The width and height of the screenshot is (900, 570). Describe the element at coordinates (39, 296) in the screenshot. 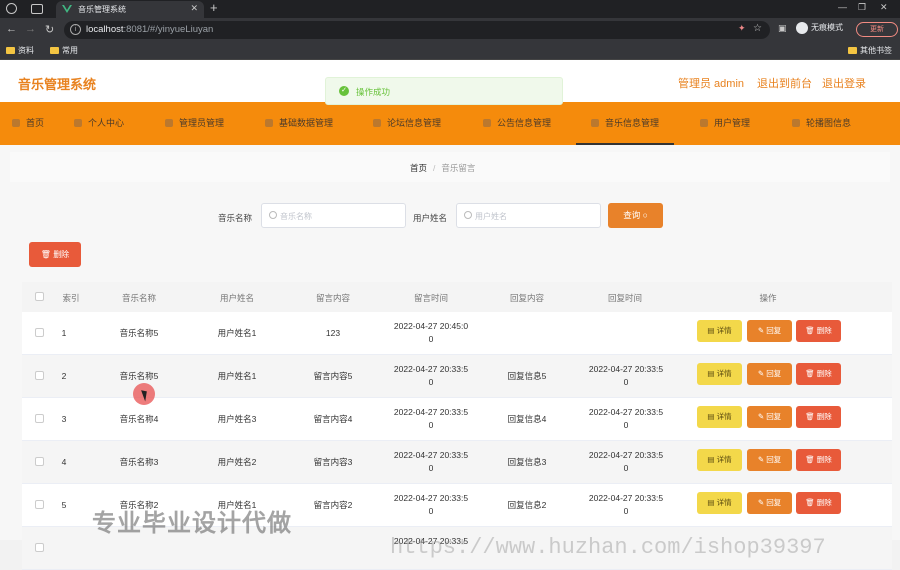

I see `select-all-checkbox` at that location.